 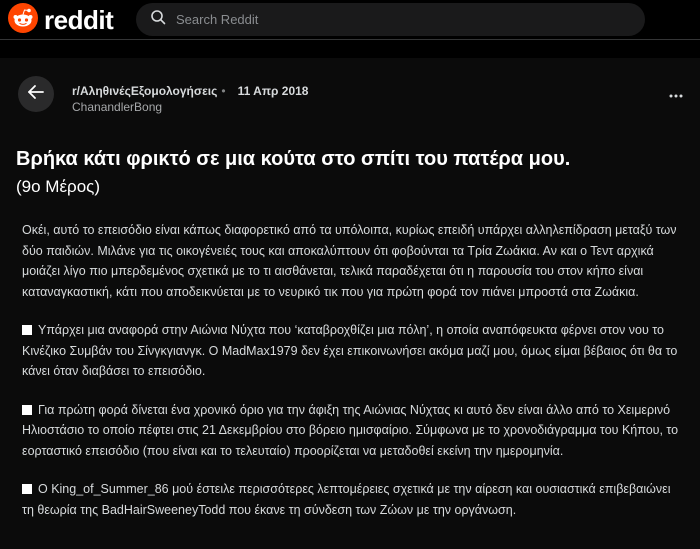 What do you see at coordinates (144, 91) in the screenshot?
I see `subreddit-link: r/ΑληθινέςΕξομολογήσεις` at bounding box center [144, 91].